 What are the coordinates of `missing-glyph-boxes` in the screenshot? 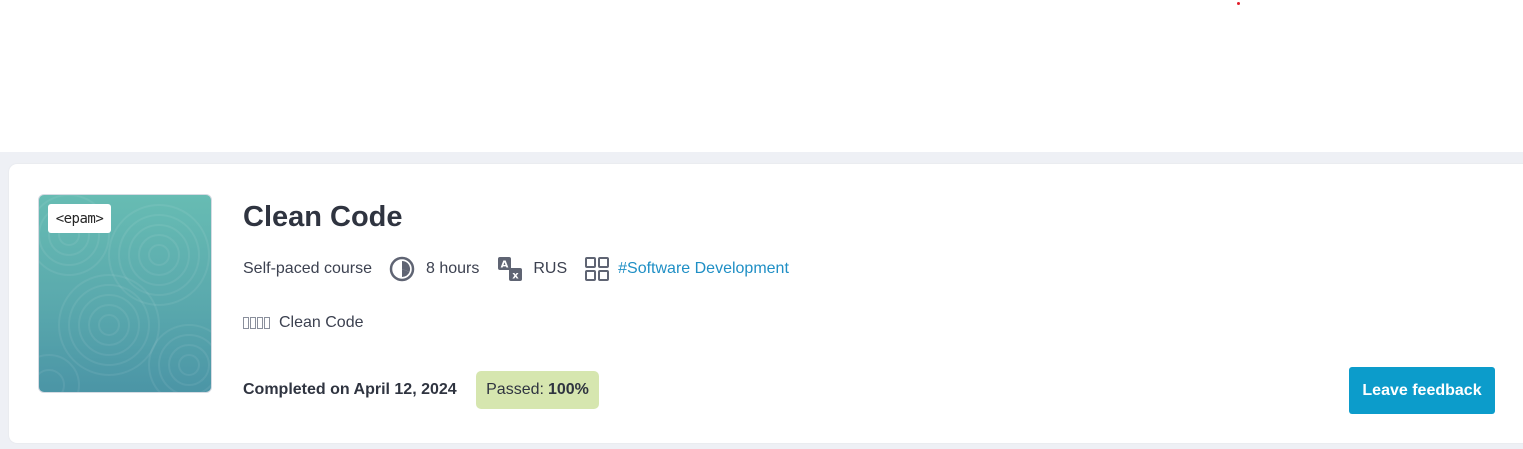 It's located at (257, 323).